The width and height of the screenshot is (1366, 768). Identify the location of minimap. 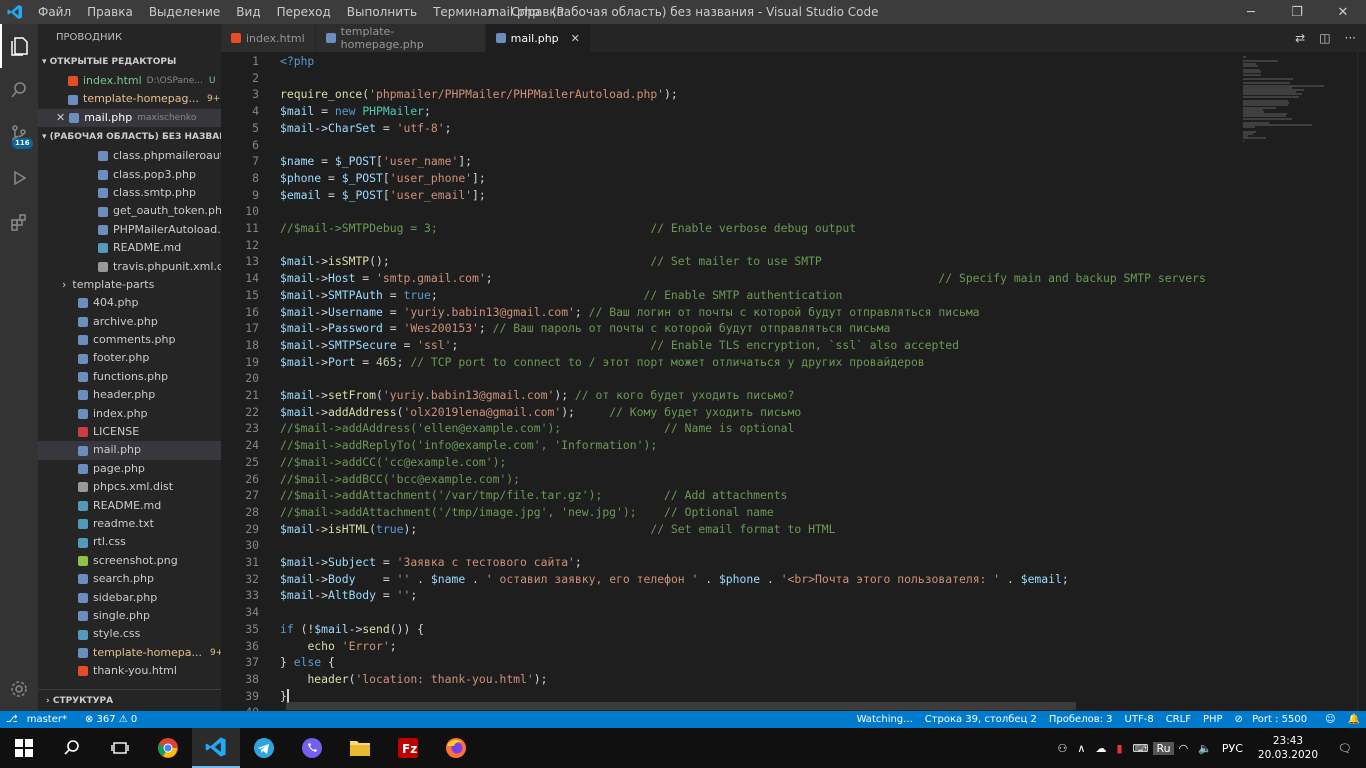
(1296, 381).